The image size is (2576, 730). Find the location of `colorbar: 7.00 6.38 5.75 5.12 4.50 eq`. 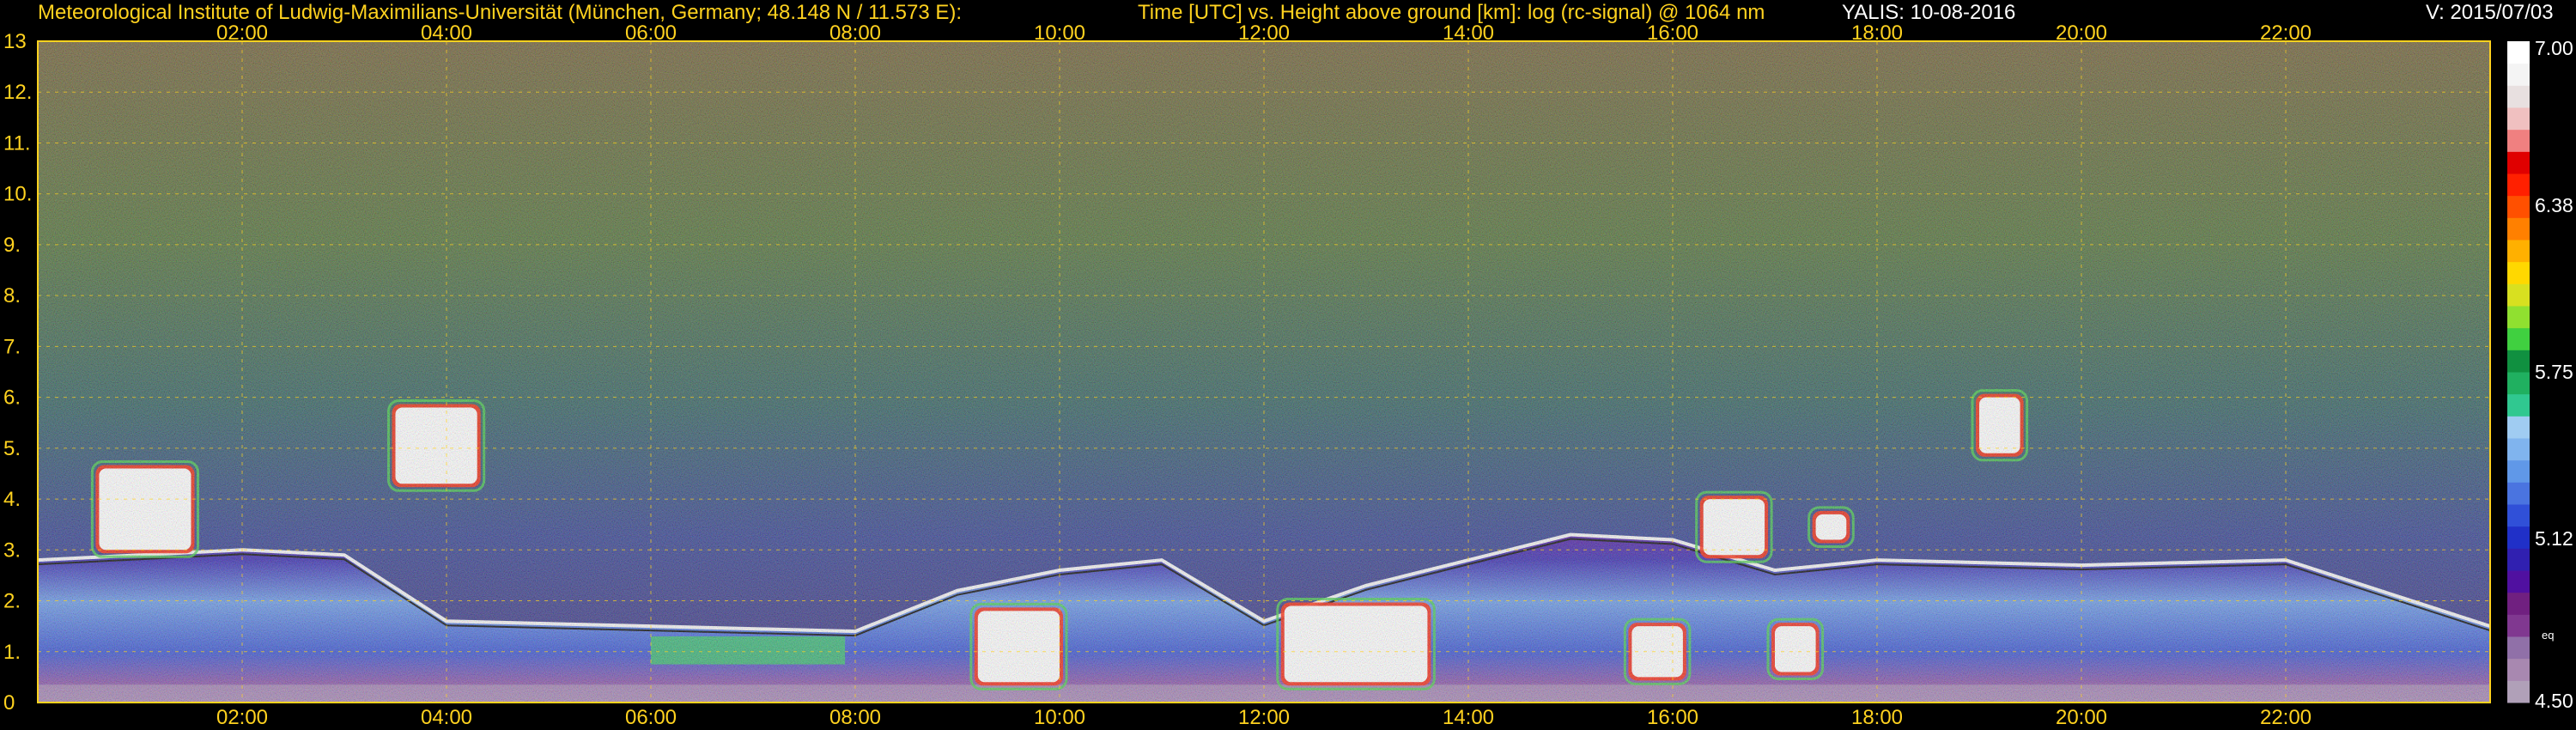

colorbar: 7.00 6.38 5.75 5.12 4.50 eq is located at coordinates (2540, 374).